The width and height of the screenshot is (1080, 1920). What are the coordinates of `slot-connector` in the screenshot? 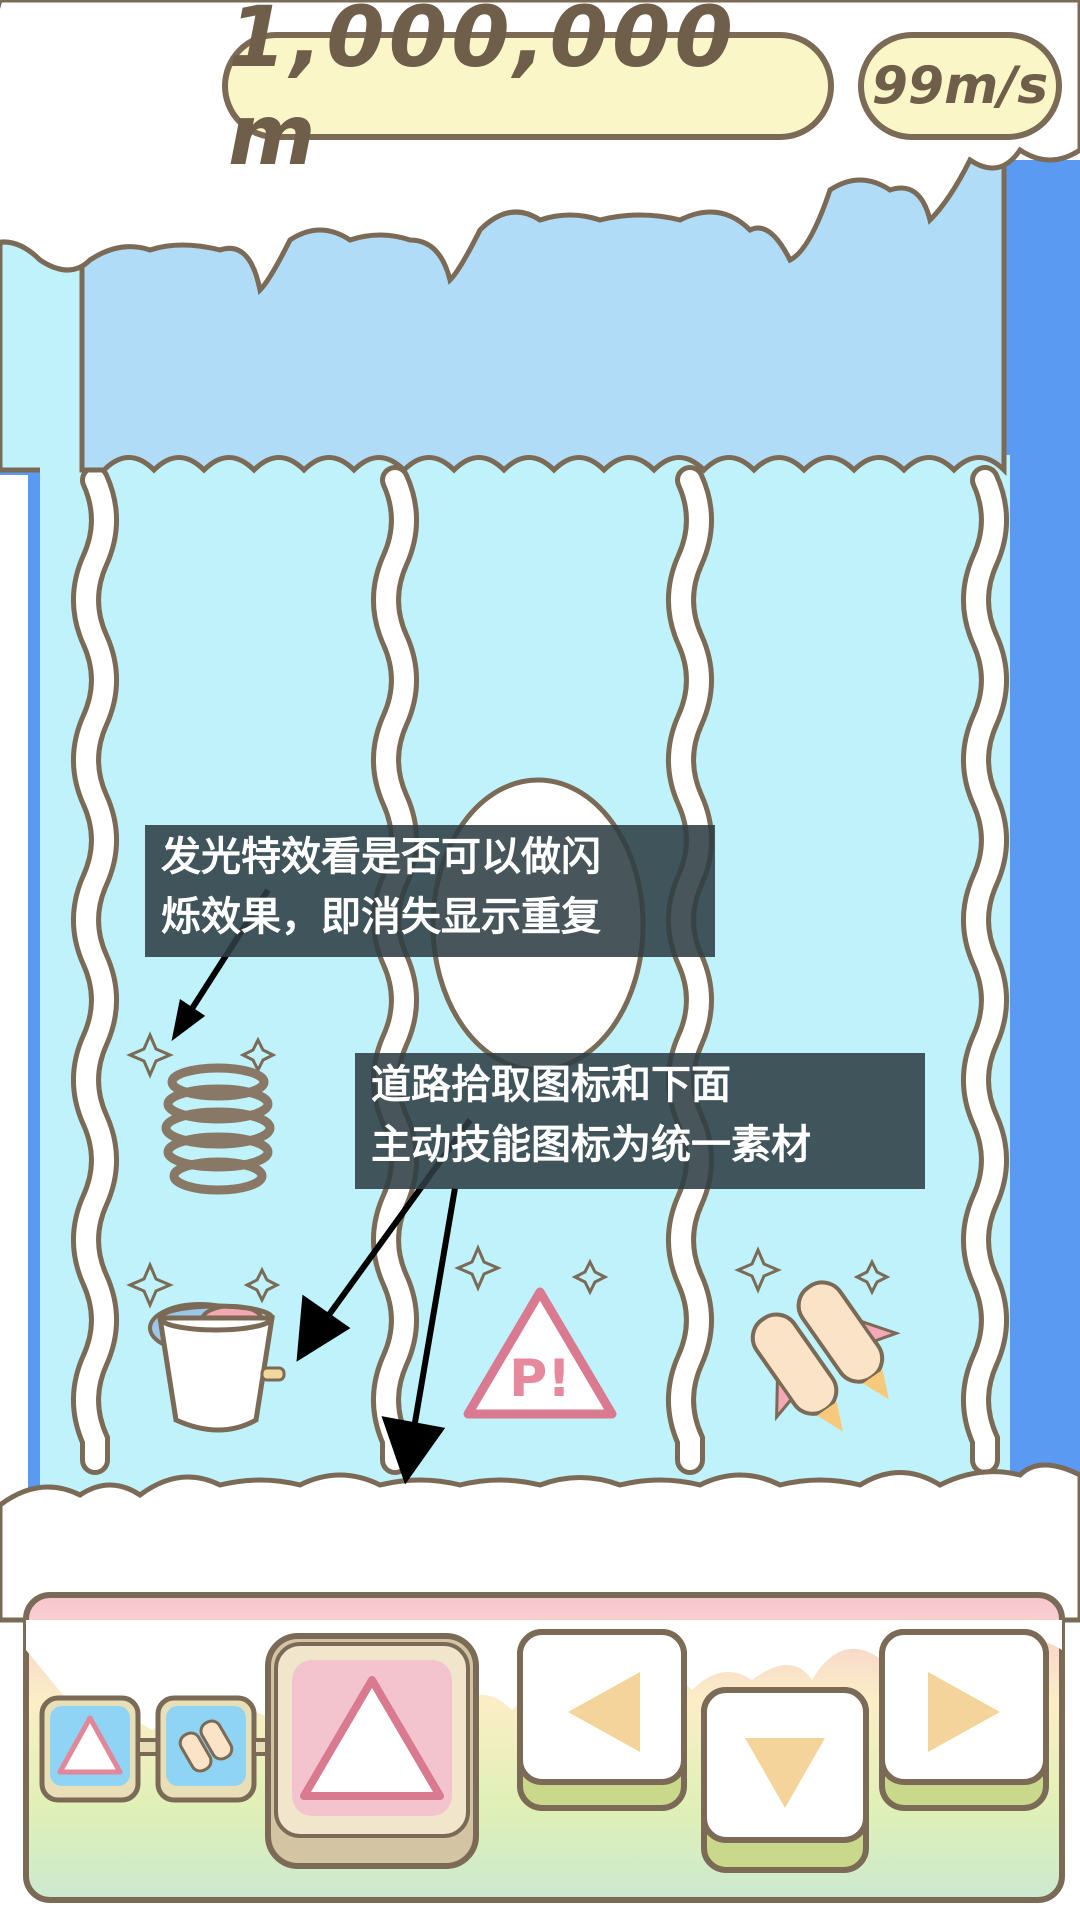 It's located at (148, 1747).